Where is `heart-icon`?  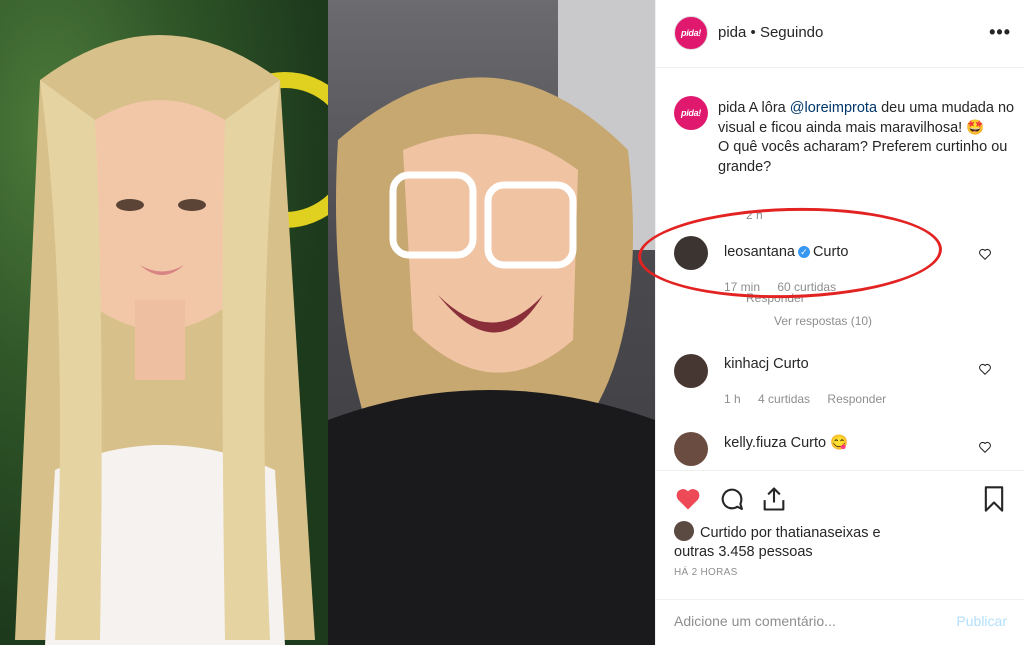
heart-icon is located at coordinates (688, 499).